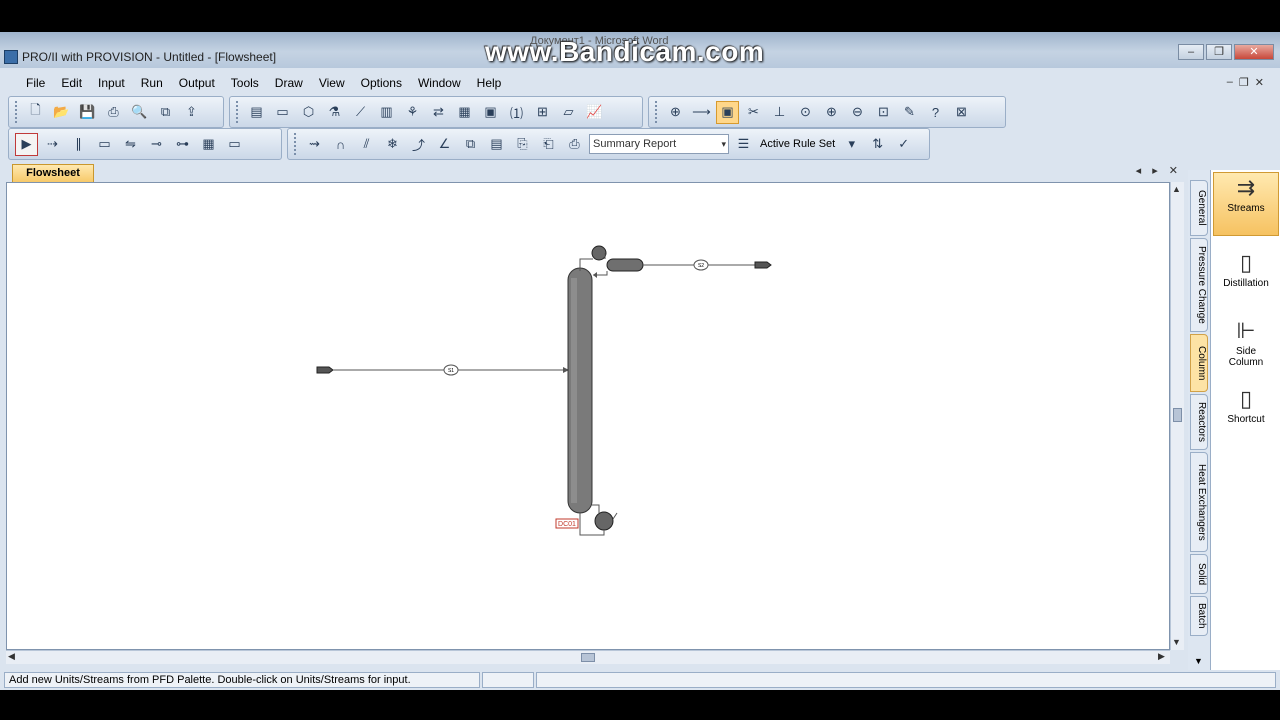 This screenshot has width=1280, height=720. Describe the element at coordinates (360, 112) in the screenshot. I see `curve-icon: ⟋` at that location.